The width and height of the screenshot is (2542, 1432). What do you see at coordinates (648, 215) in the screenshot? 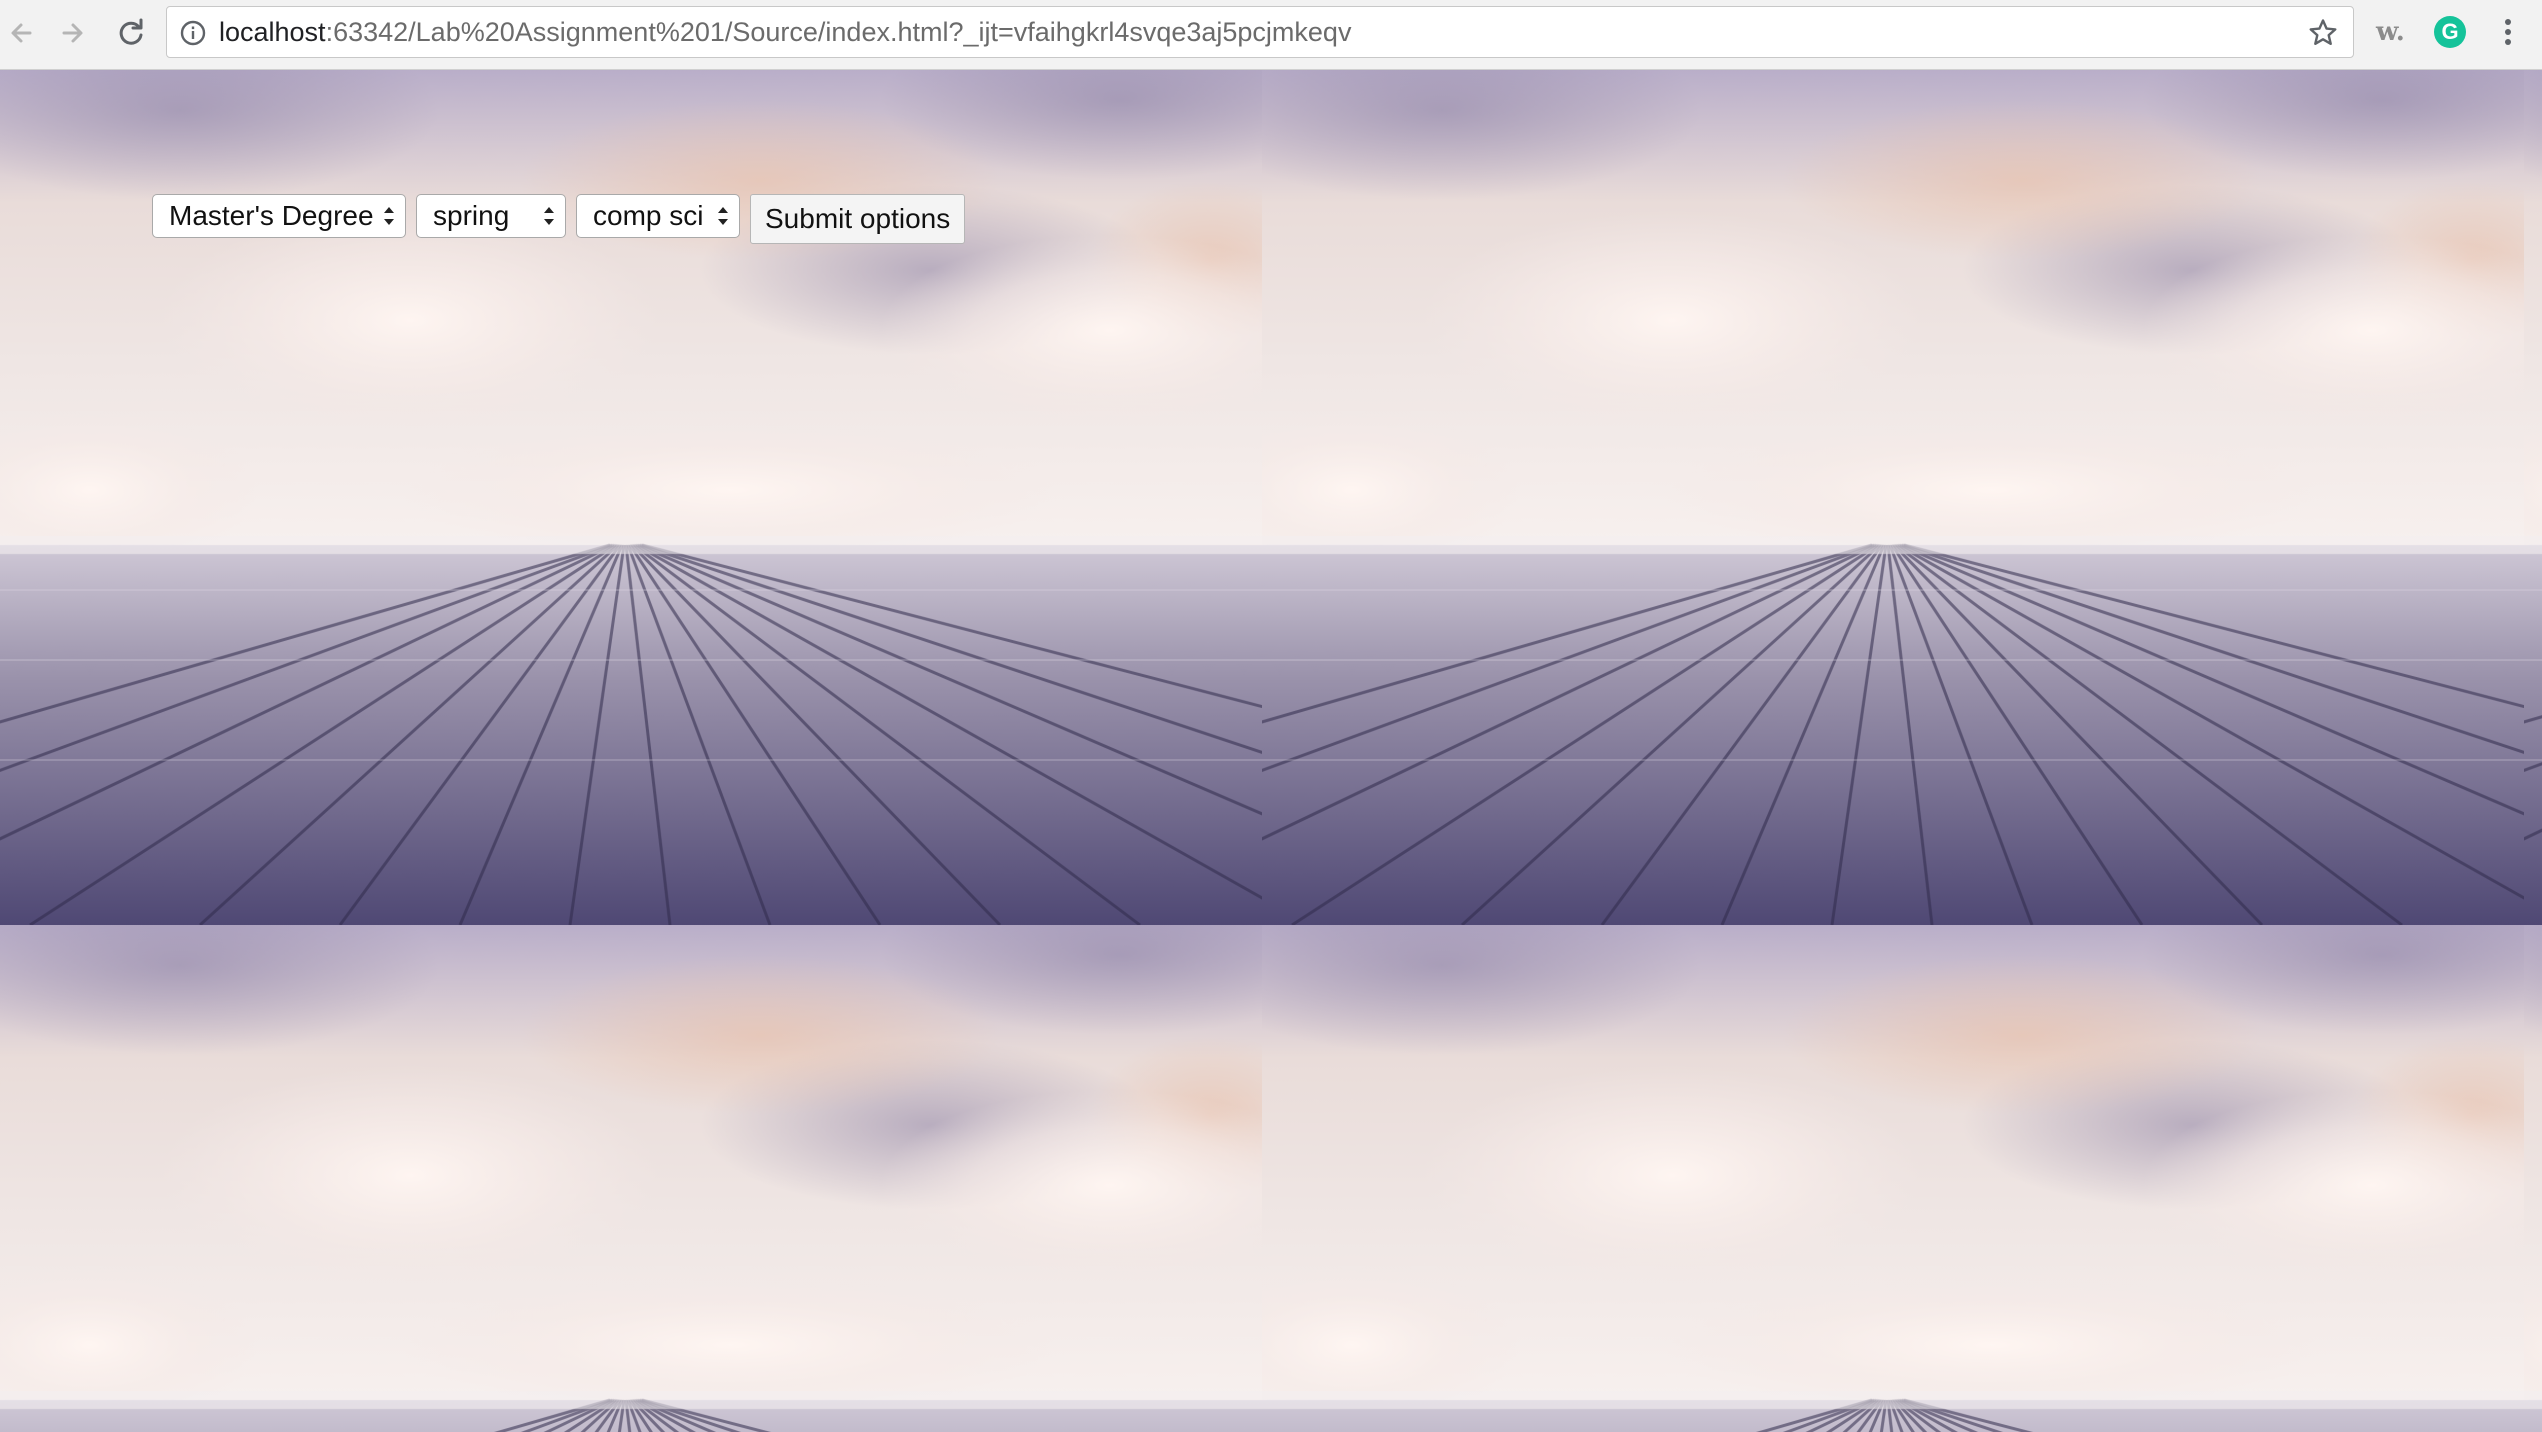
I see `major-select-value: comp sci` at bounding box center [648, 215].